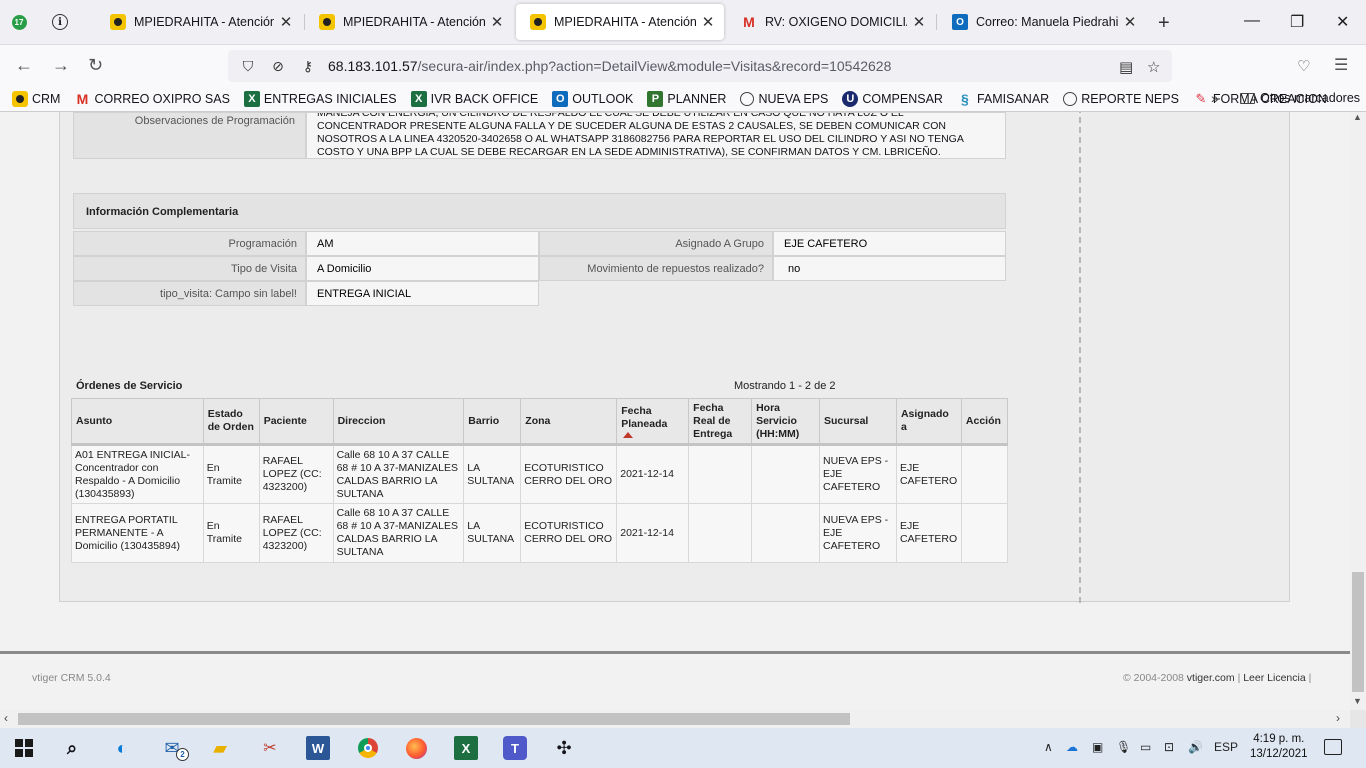 The width and height of the screenshot is (1366, 768). I want to click on horizontal-scroll-thumb, so click(434, 719).